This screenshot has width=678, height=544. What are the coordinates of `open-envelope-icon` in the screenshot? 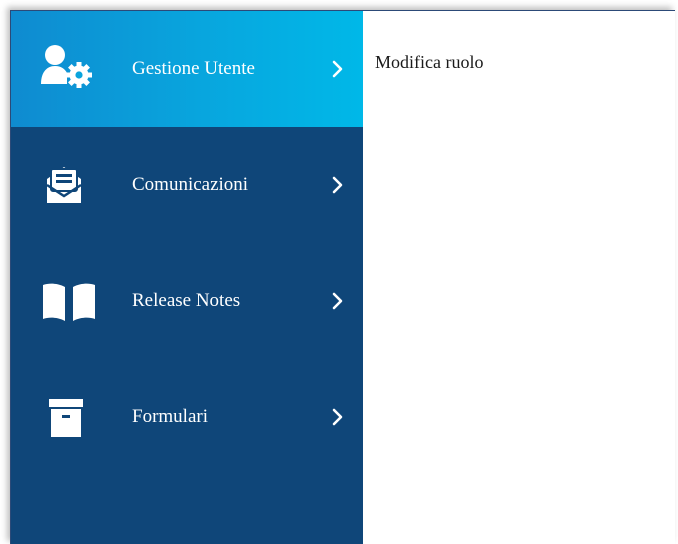 It's located at (67, 185).